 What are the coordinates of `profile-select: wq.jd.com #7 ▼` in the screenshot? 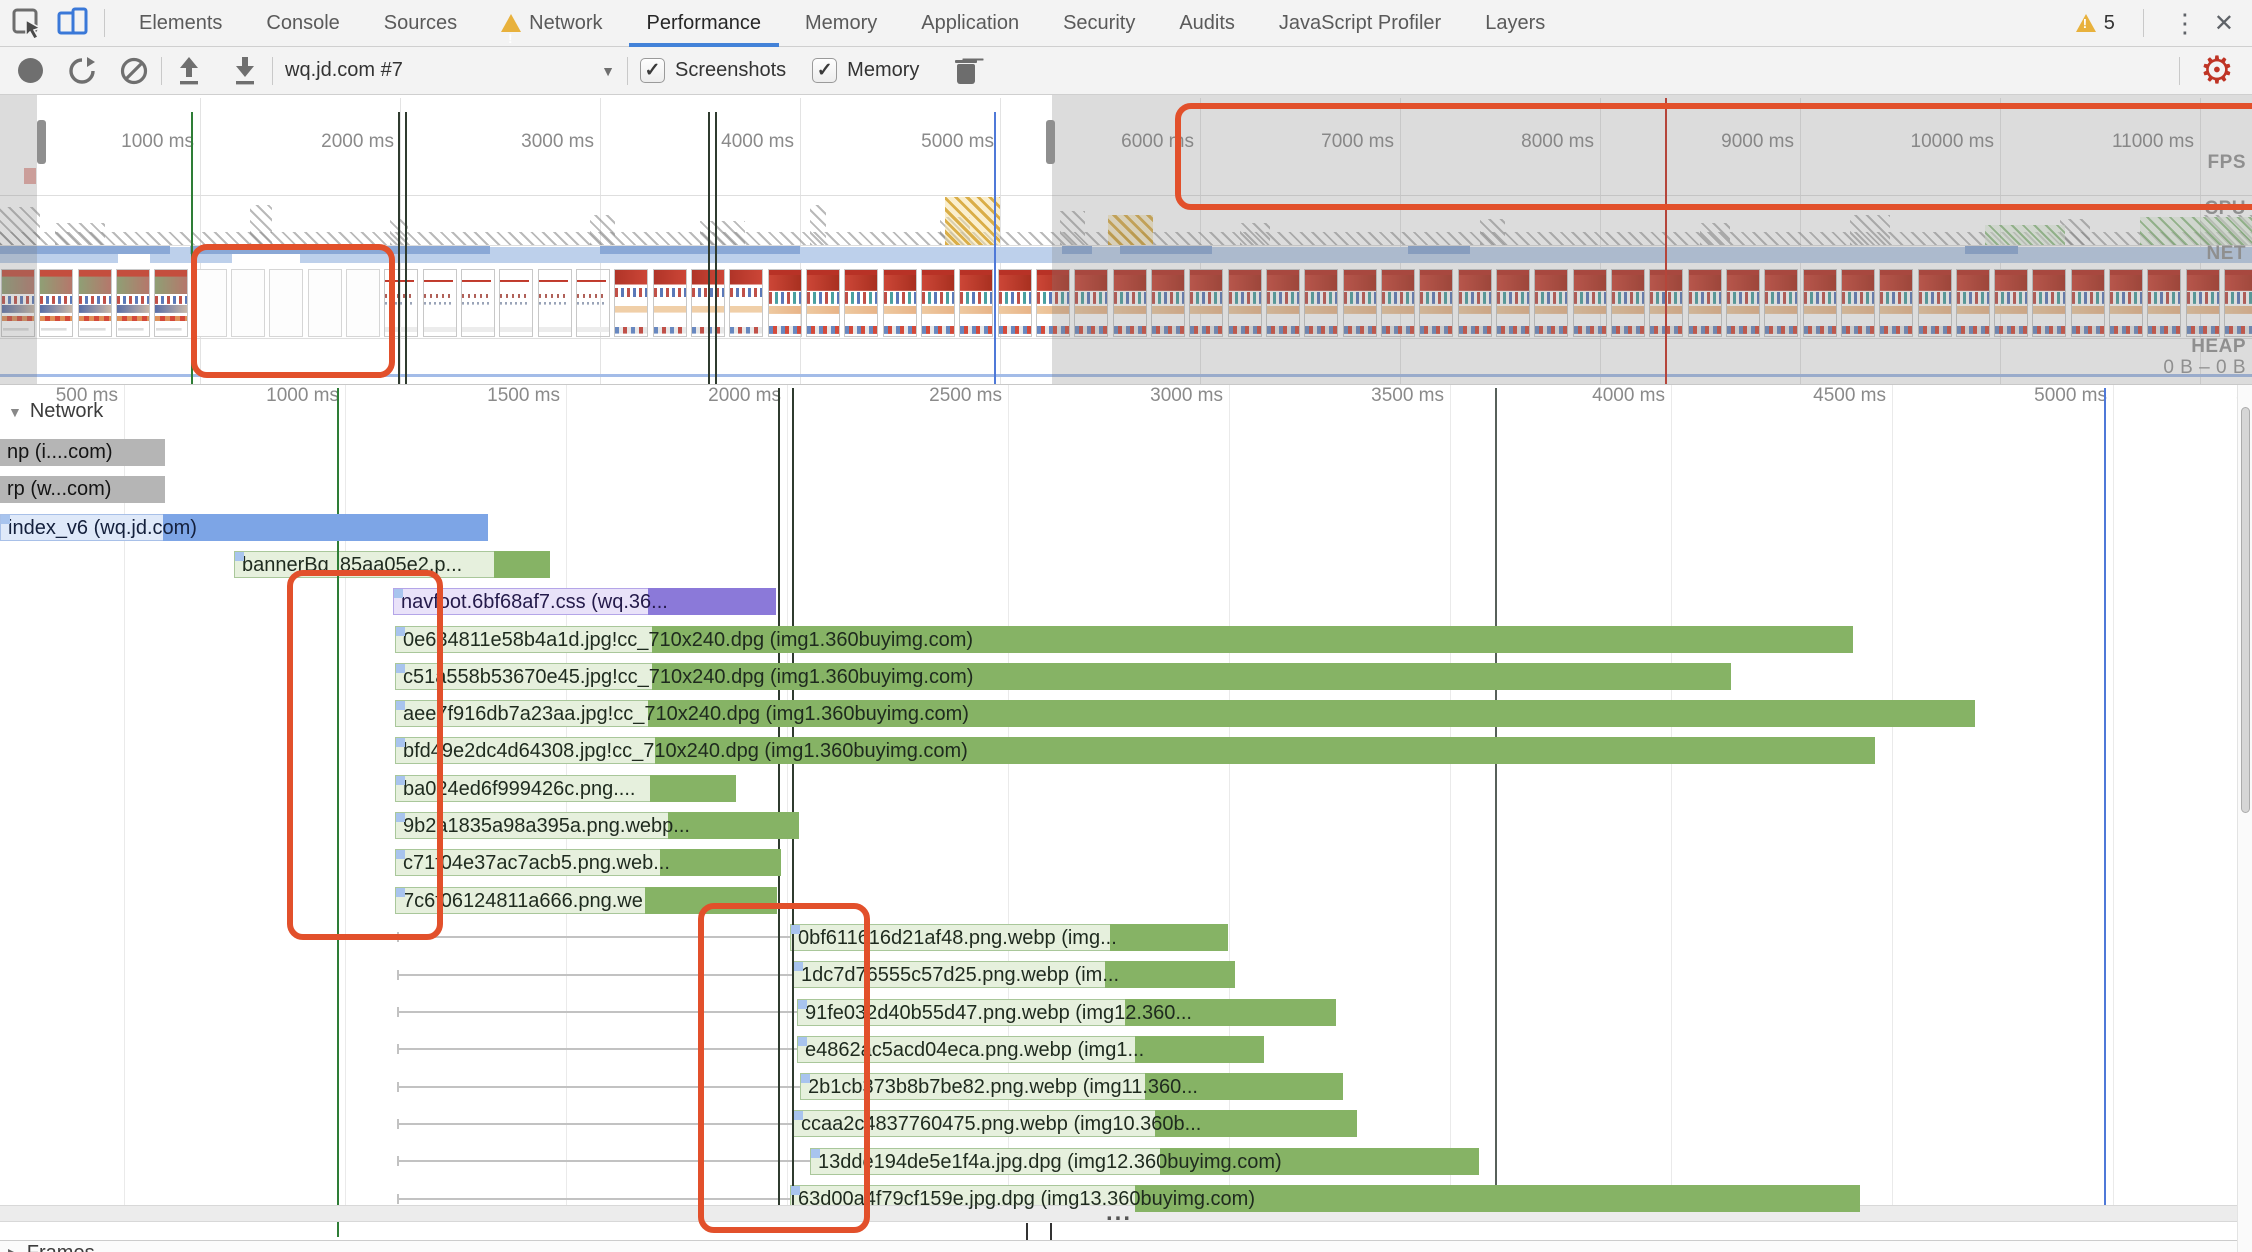 It's located at (450, 71).